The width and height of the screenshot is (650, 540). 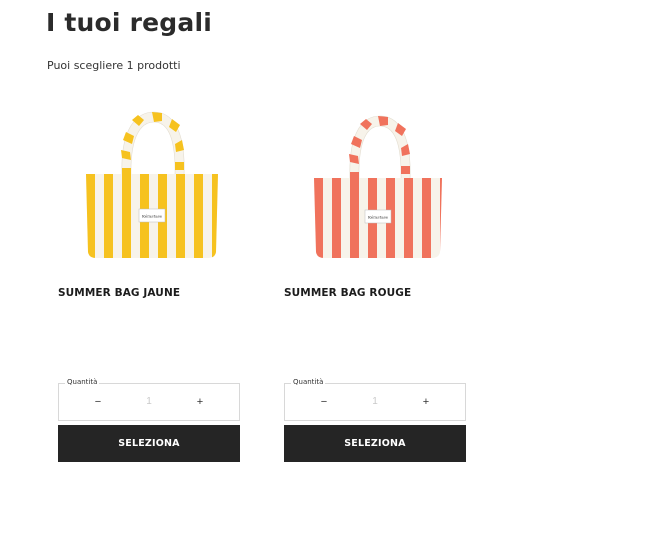 I want to click on page-subtitle: Puoi scegliere 1 prodotti, so click(x=114, y=65).